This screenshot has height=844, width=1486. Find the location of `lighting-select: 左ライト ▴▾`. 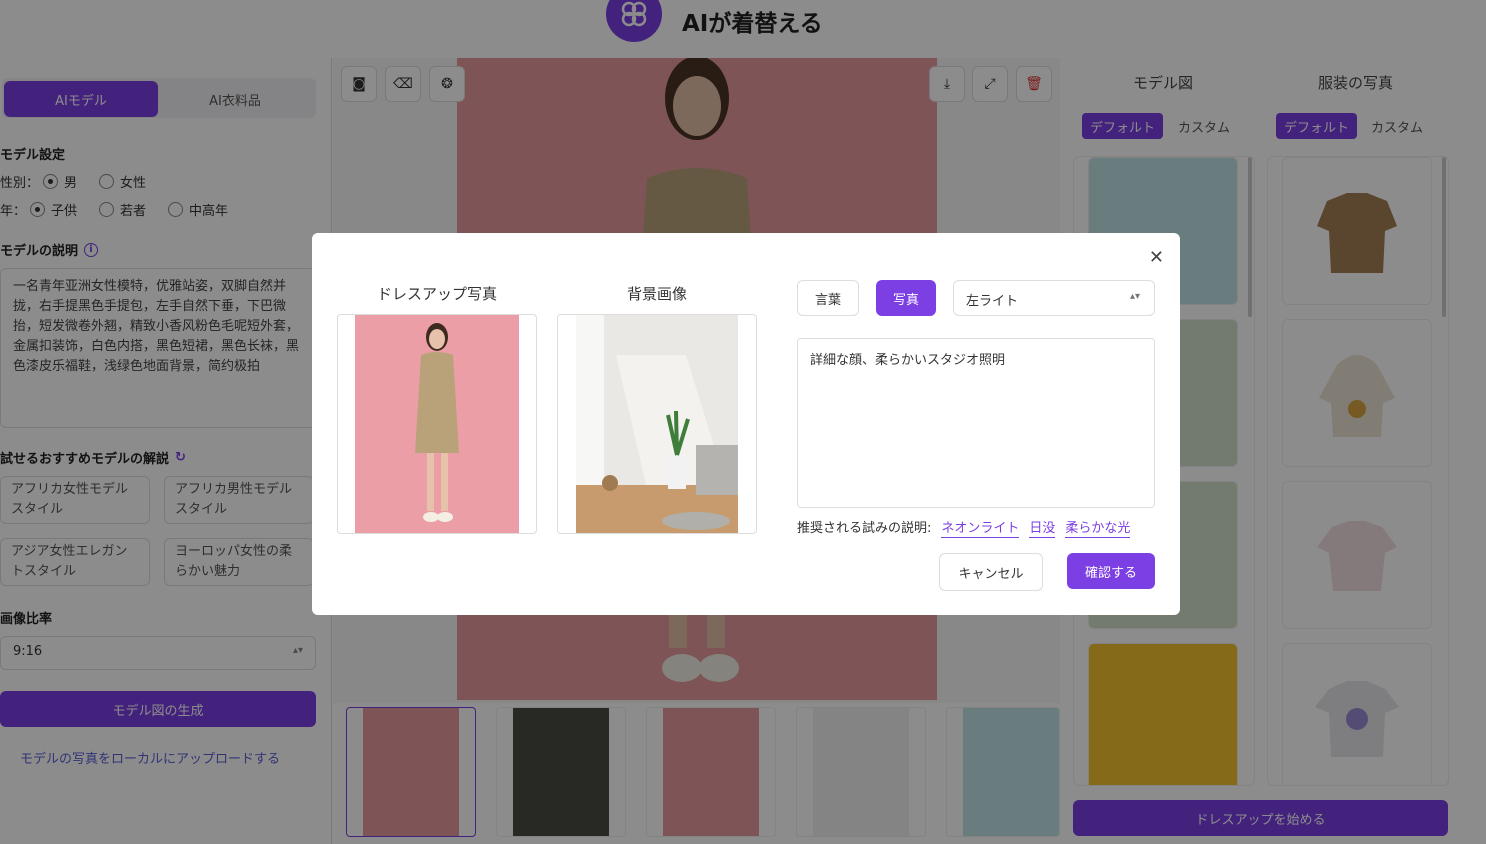

lighting-select: 左ライト ▴▾ is located at coordinates (1054, 298).